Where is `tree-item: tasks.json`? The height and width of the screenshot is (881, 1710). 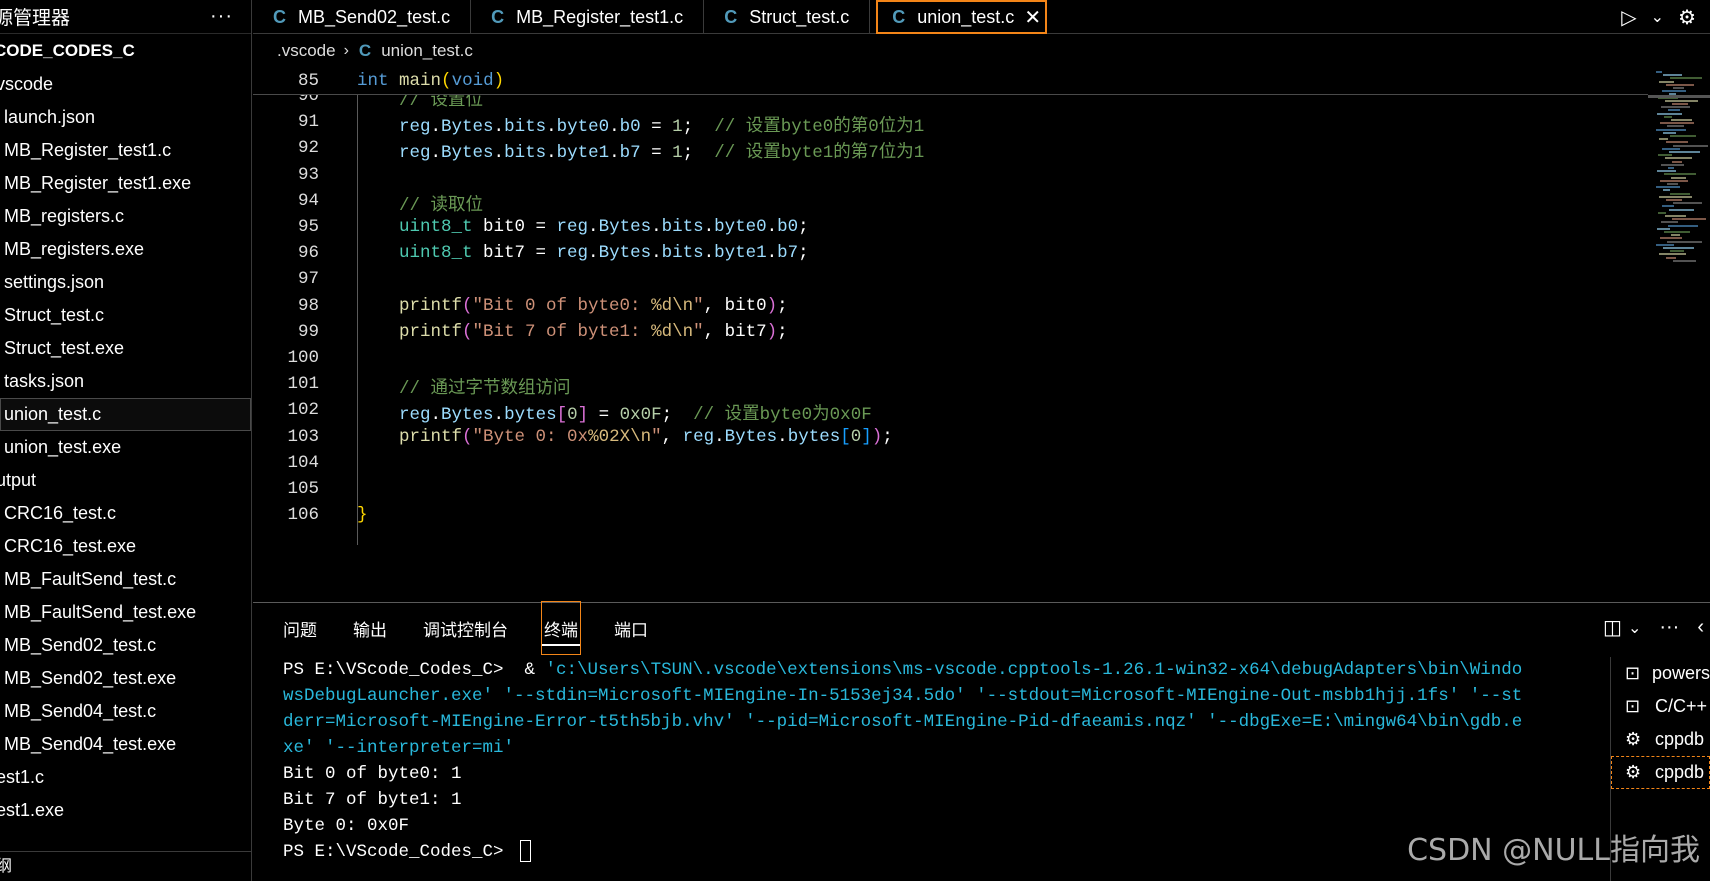
tree-item: tasks.json is located at coordinates (125, 381).